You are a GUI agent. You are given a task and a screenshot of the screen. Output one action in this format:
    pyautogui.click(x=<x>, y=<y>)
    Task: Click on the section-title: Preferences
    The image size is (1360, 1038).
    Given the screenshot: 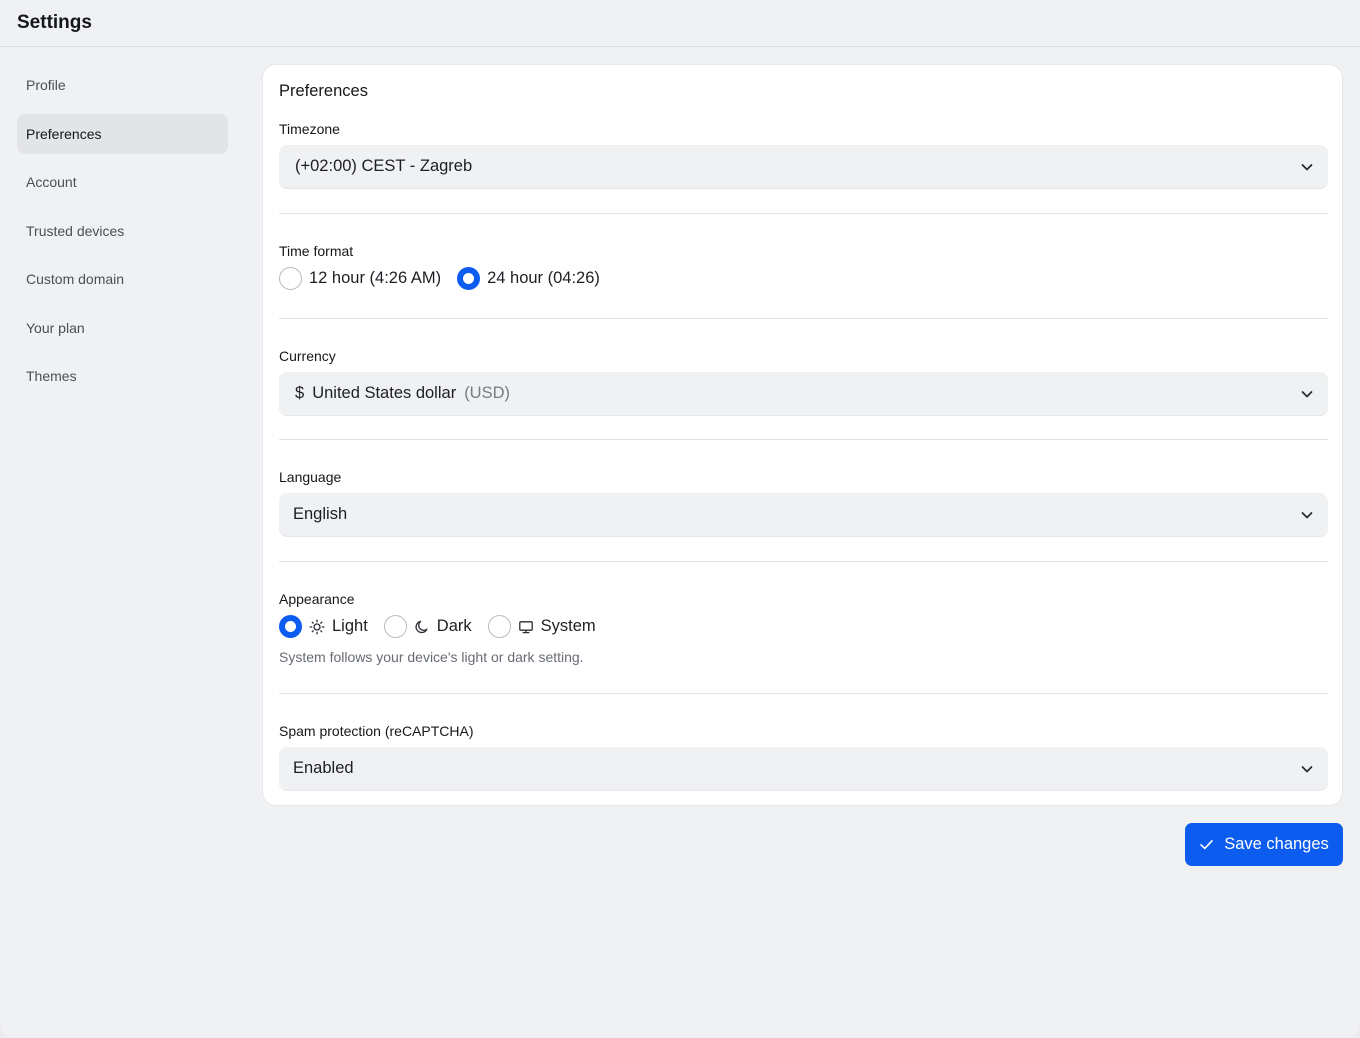 What is the action you would take?
    pyautogui.click(x=323, y=91)
    